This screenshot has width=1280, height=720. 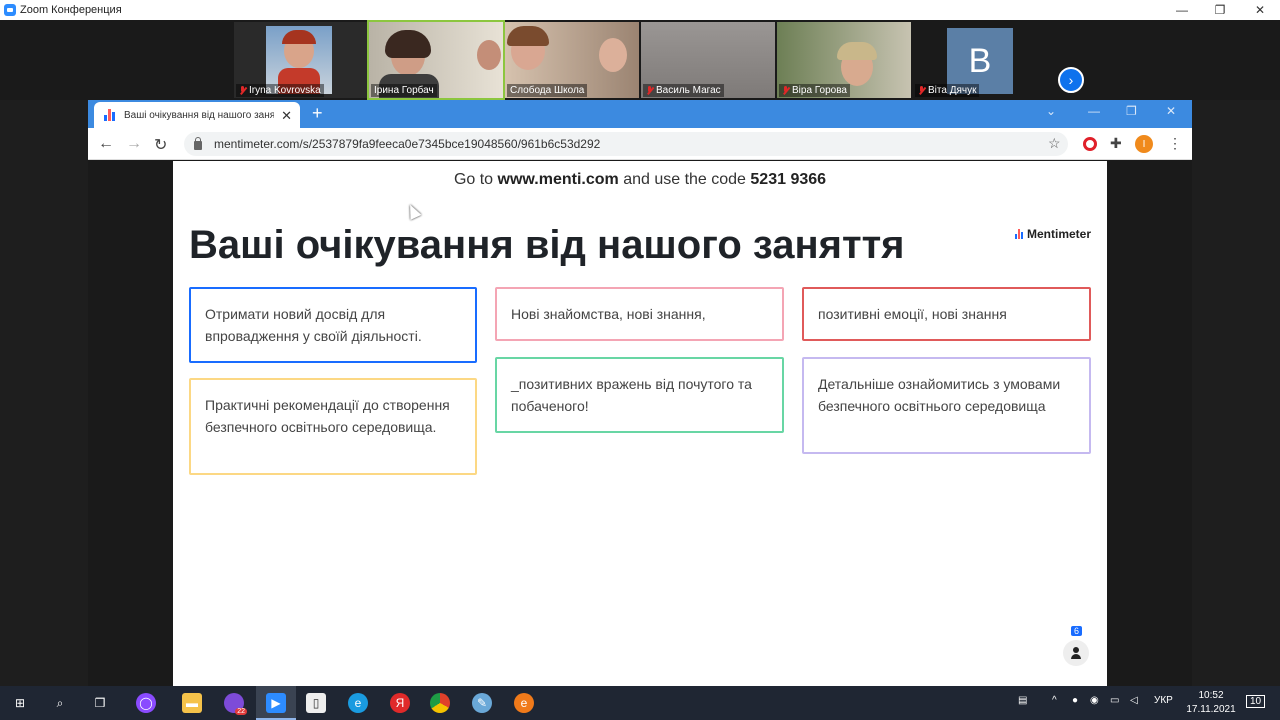 I want to click on alice-assistant-icon: ◯, so click(x=146, y=703).